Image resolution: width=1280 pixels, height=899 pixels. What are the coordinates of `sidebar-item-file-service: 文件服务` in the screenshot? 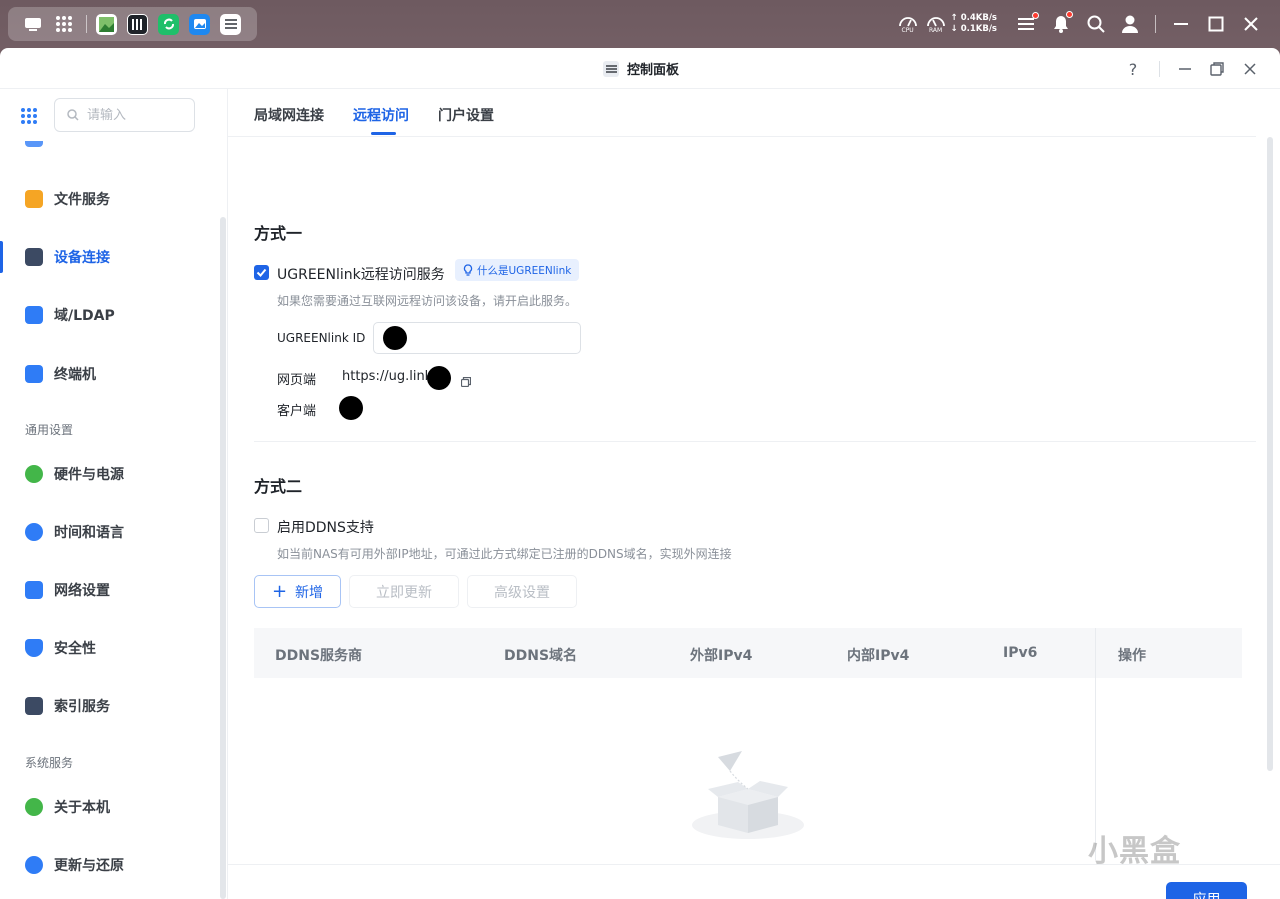 It's located at (110, 199).